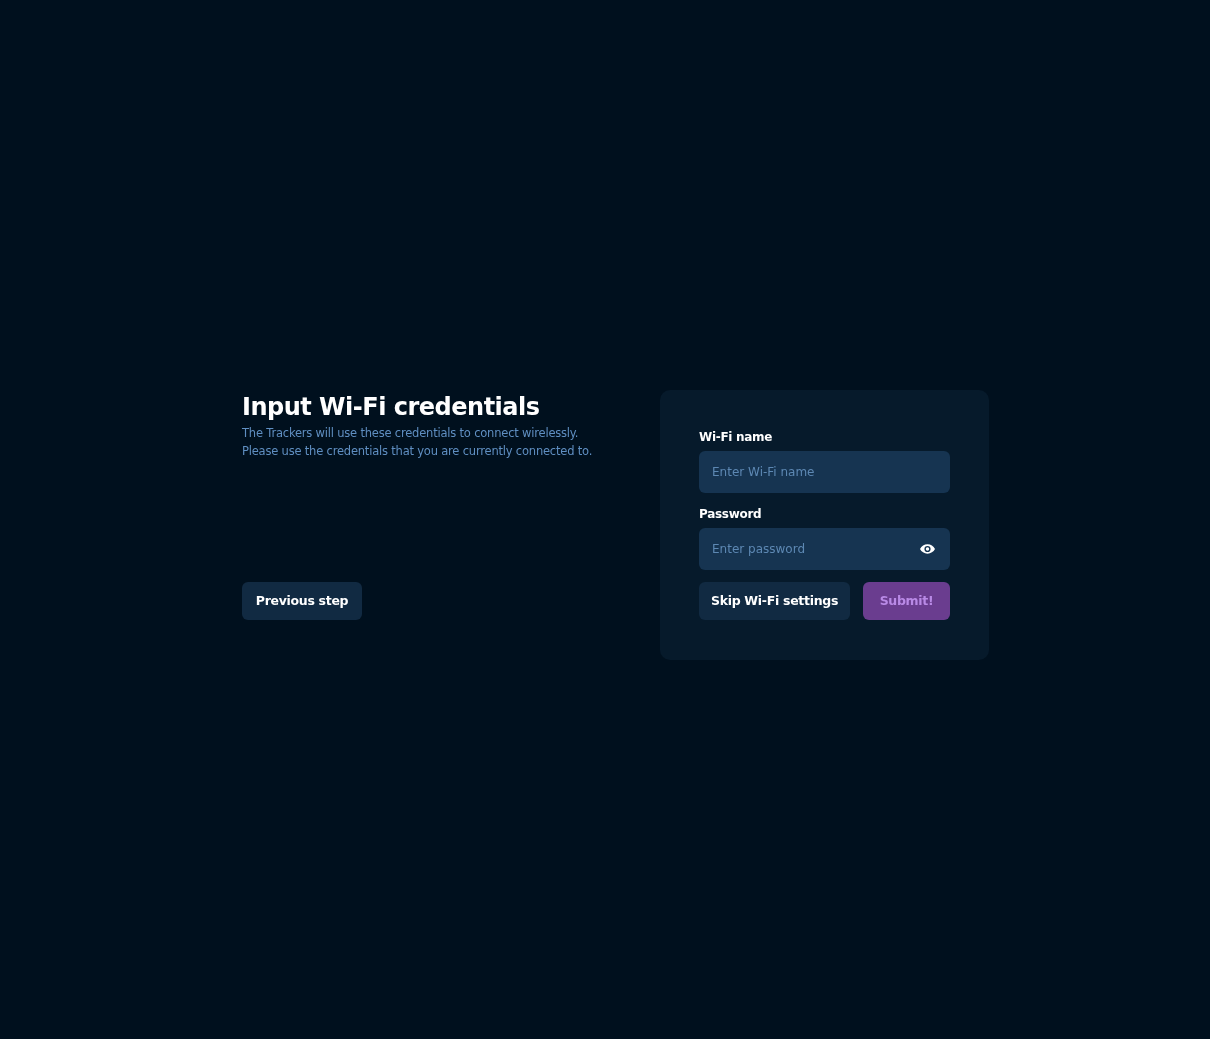 The height and width of the screenshot is (1039, 1210). Describe the element at coordinates (736, 436) in the screenshot. I see `field-label: Wi-Fi name` at that location.